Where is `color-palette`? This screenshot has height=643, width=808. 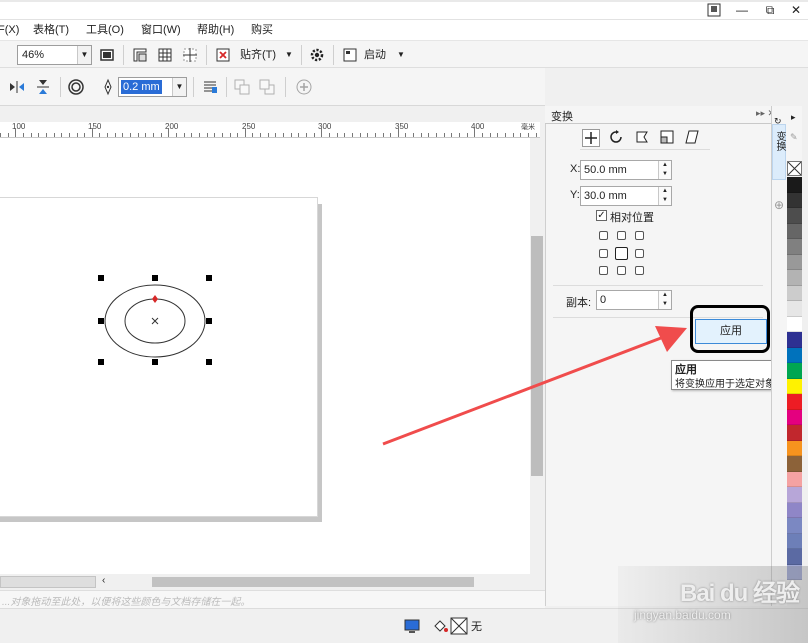
color-palette is located at coordinates (794, 397).